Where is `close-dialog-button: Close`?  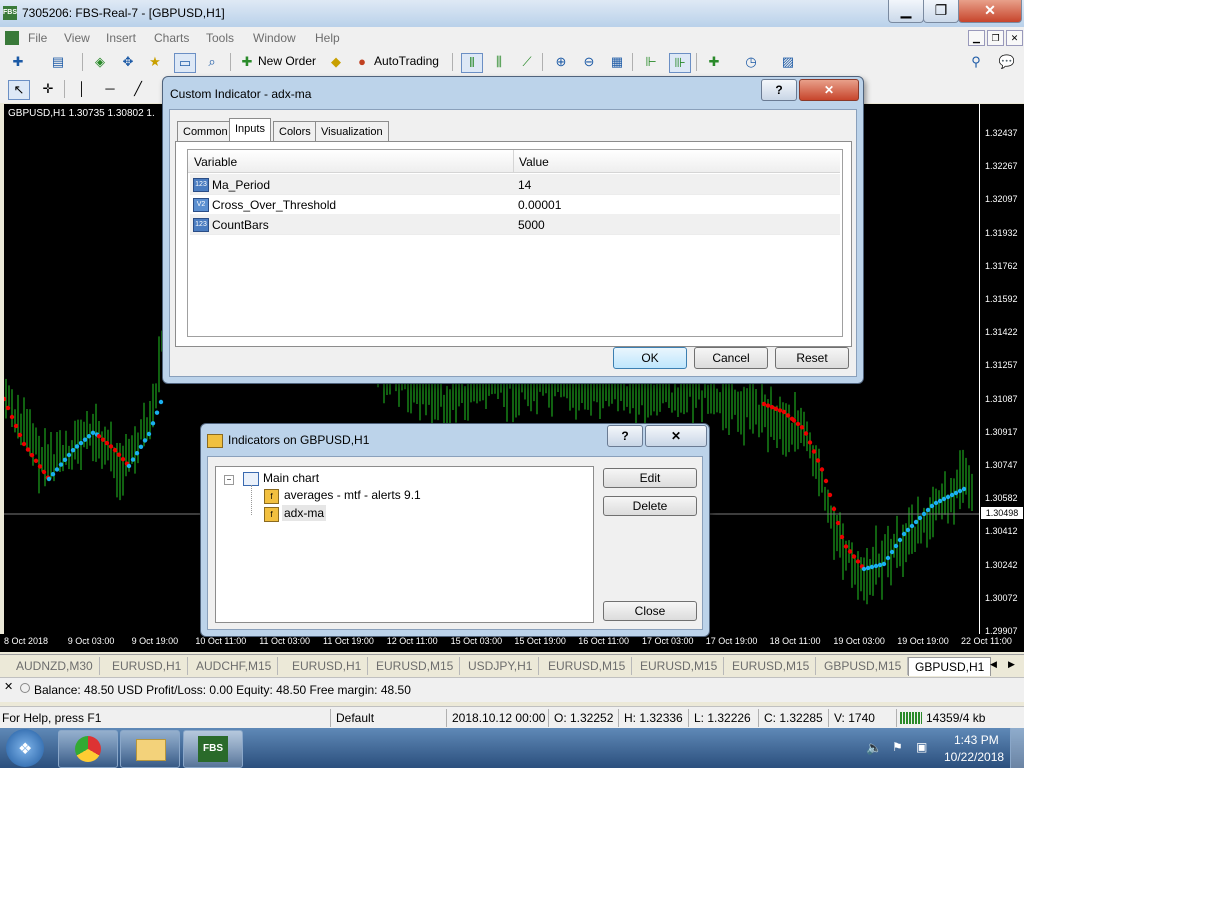 close-dialog-button: Close is located at coordinates (650, 611).